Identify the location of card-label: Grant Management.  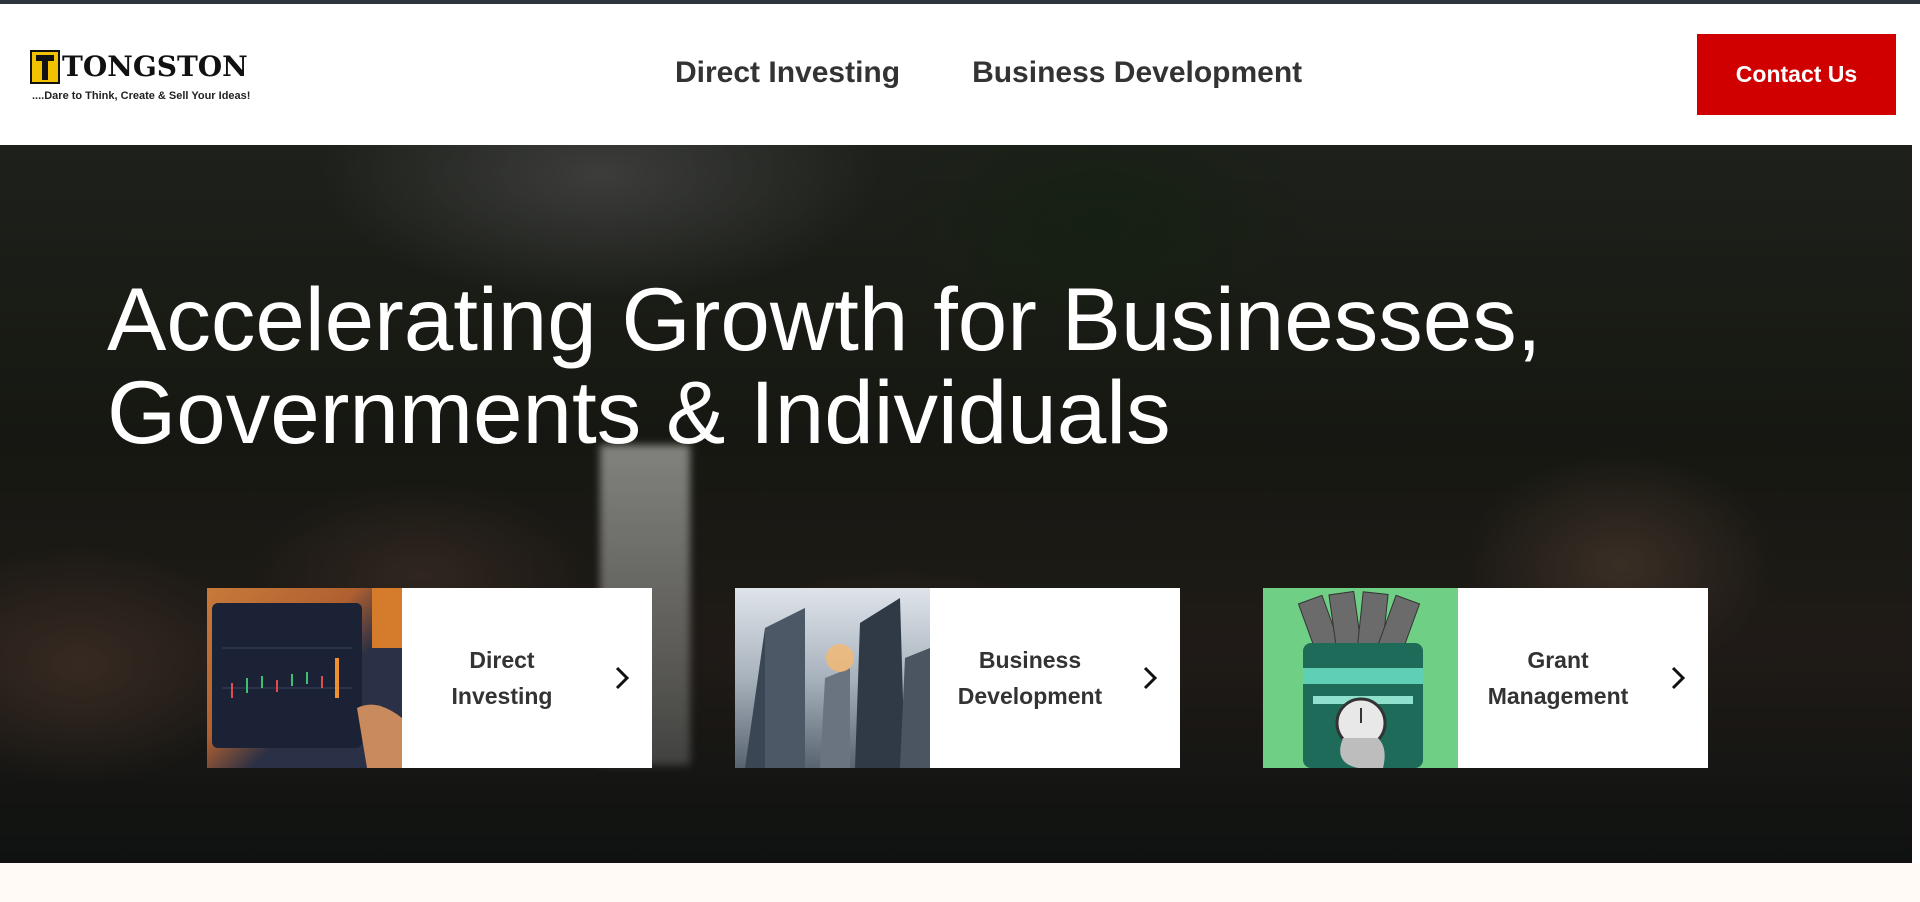
(1553, 678).